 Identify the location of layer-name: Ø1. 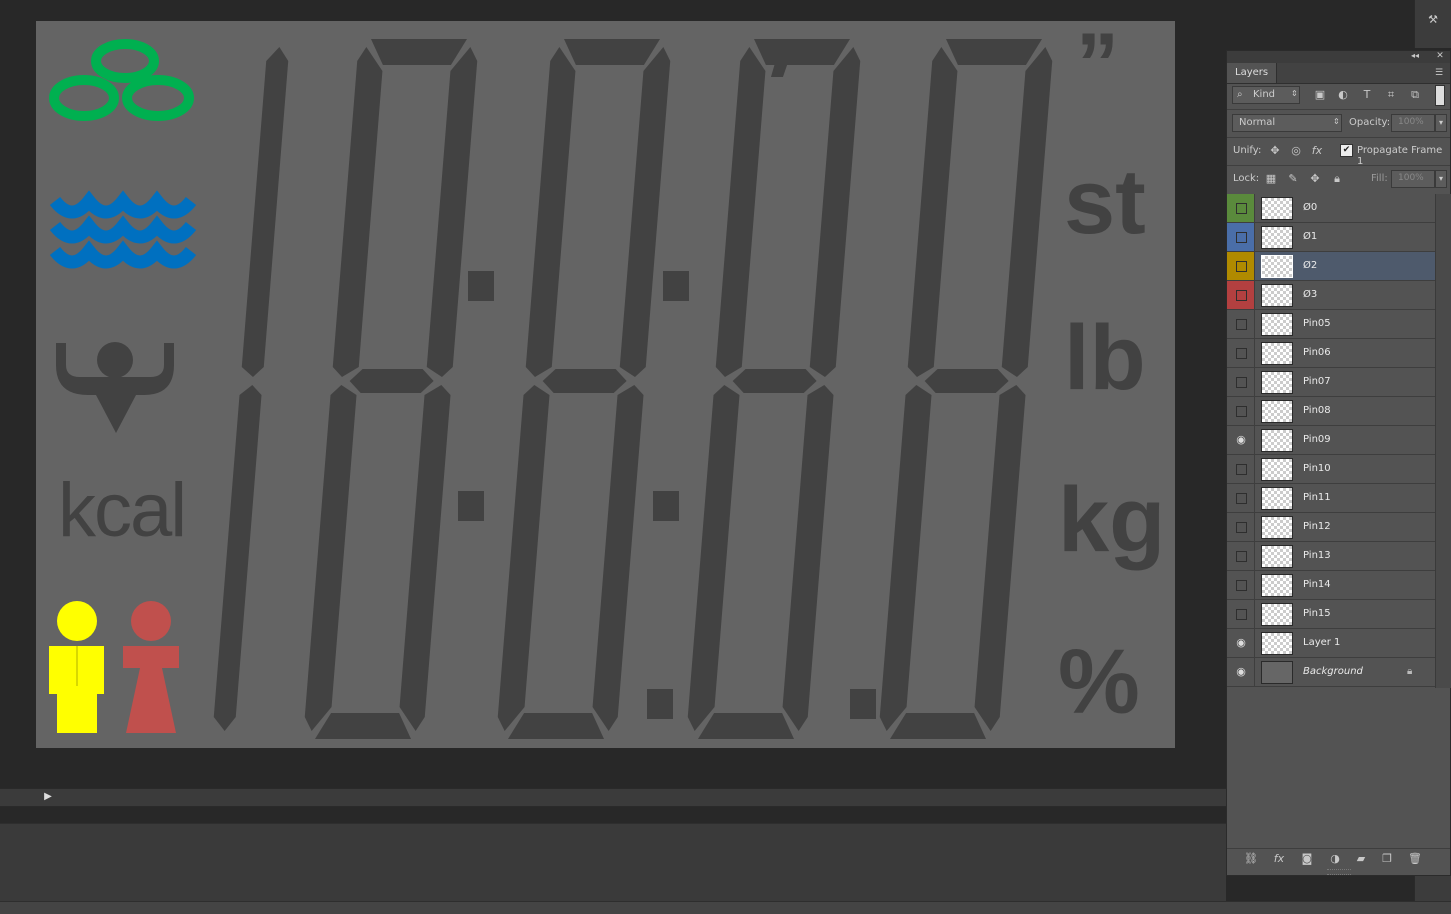
(1310, 237).